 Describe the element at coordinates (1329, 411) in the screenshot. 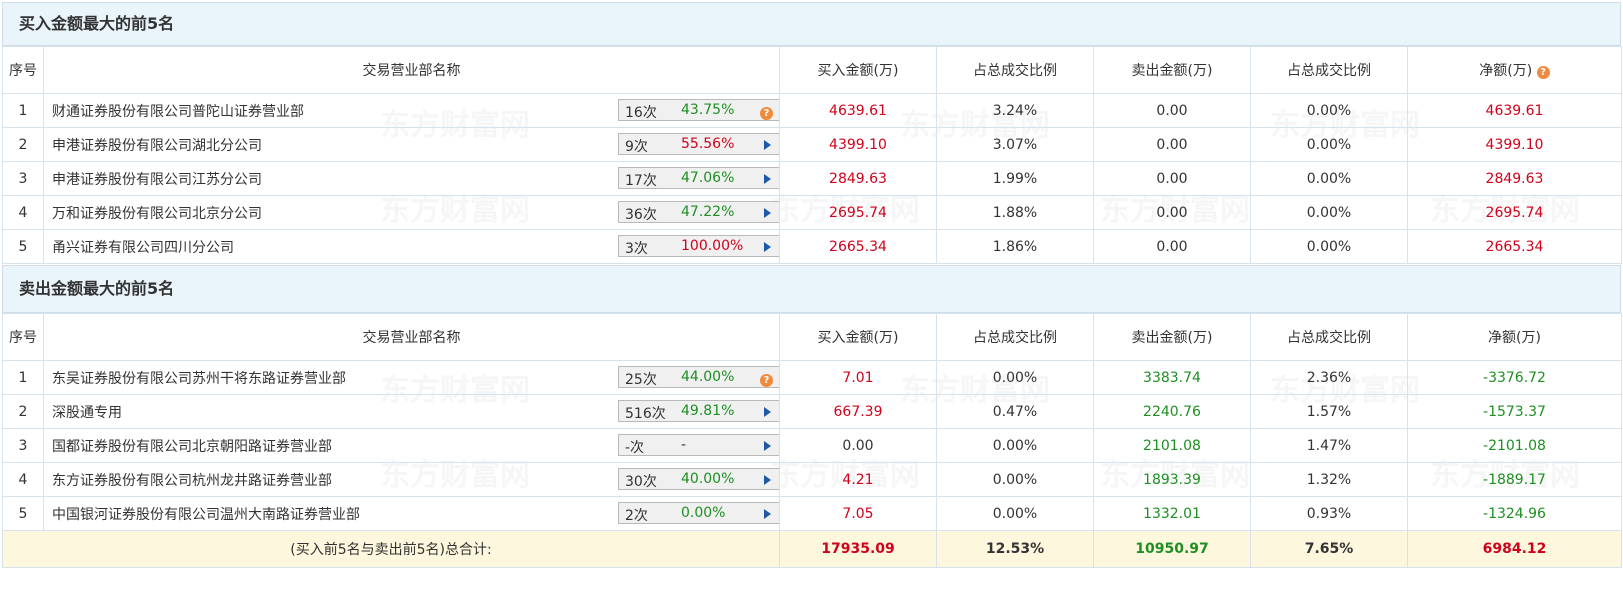

I see `sell-ratio: 1.57%` at that location.